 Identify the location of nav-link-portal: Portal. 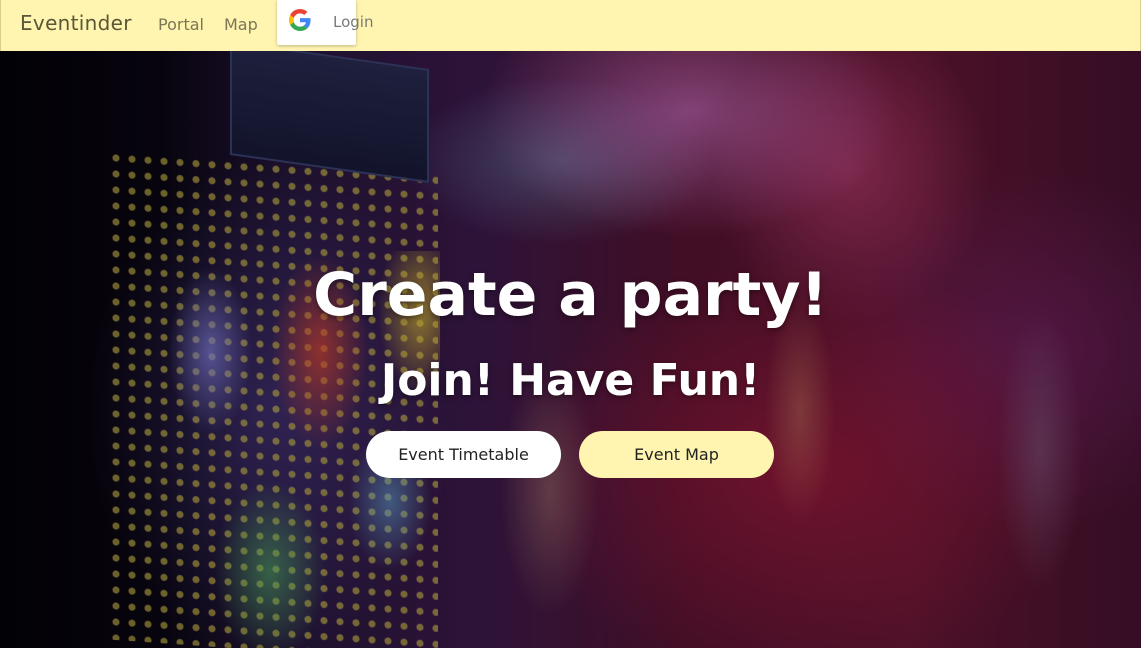
(181, 24).